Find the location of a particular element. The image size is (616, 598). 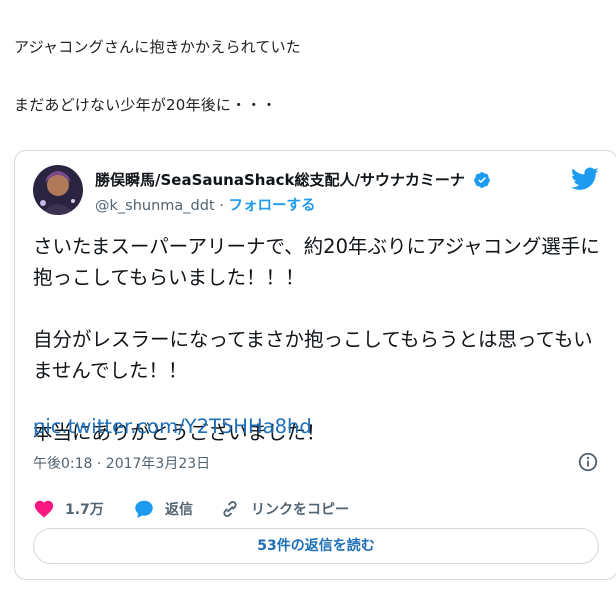

read-replies-button: 53件の返信を読む is located at coordinates (316, 546).